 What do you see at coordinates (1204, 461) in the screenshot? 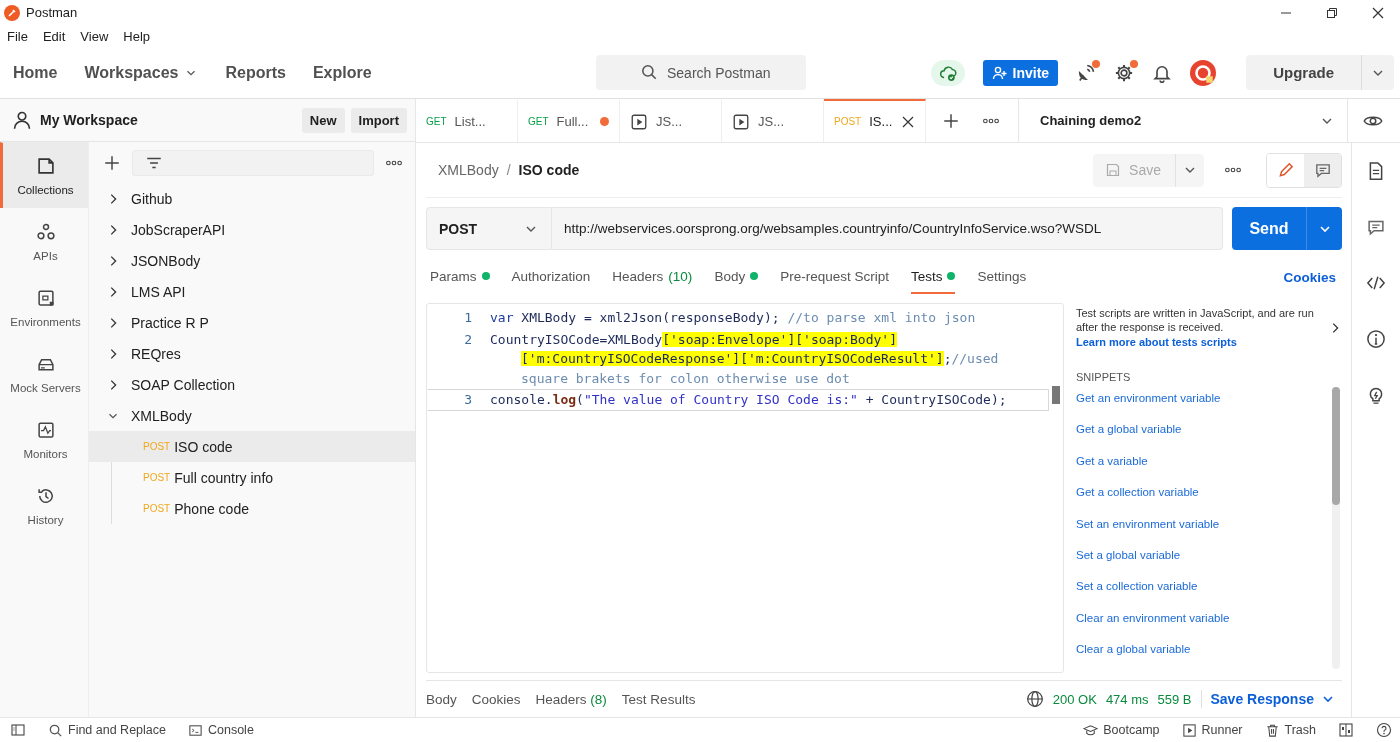
I see `snippet-link: Get a variable` at bounding box center [1204, 461].